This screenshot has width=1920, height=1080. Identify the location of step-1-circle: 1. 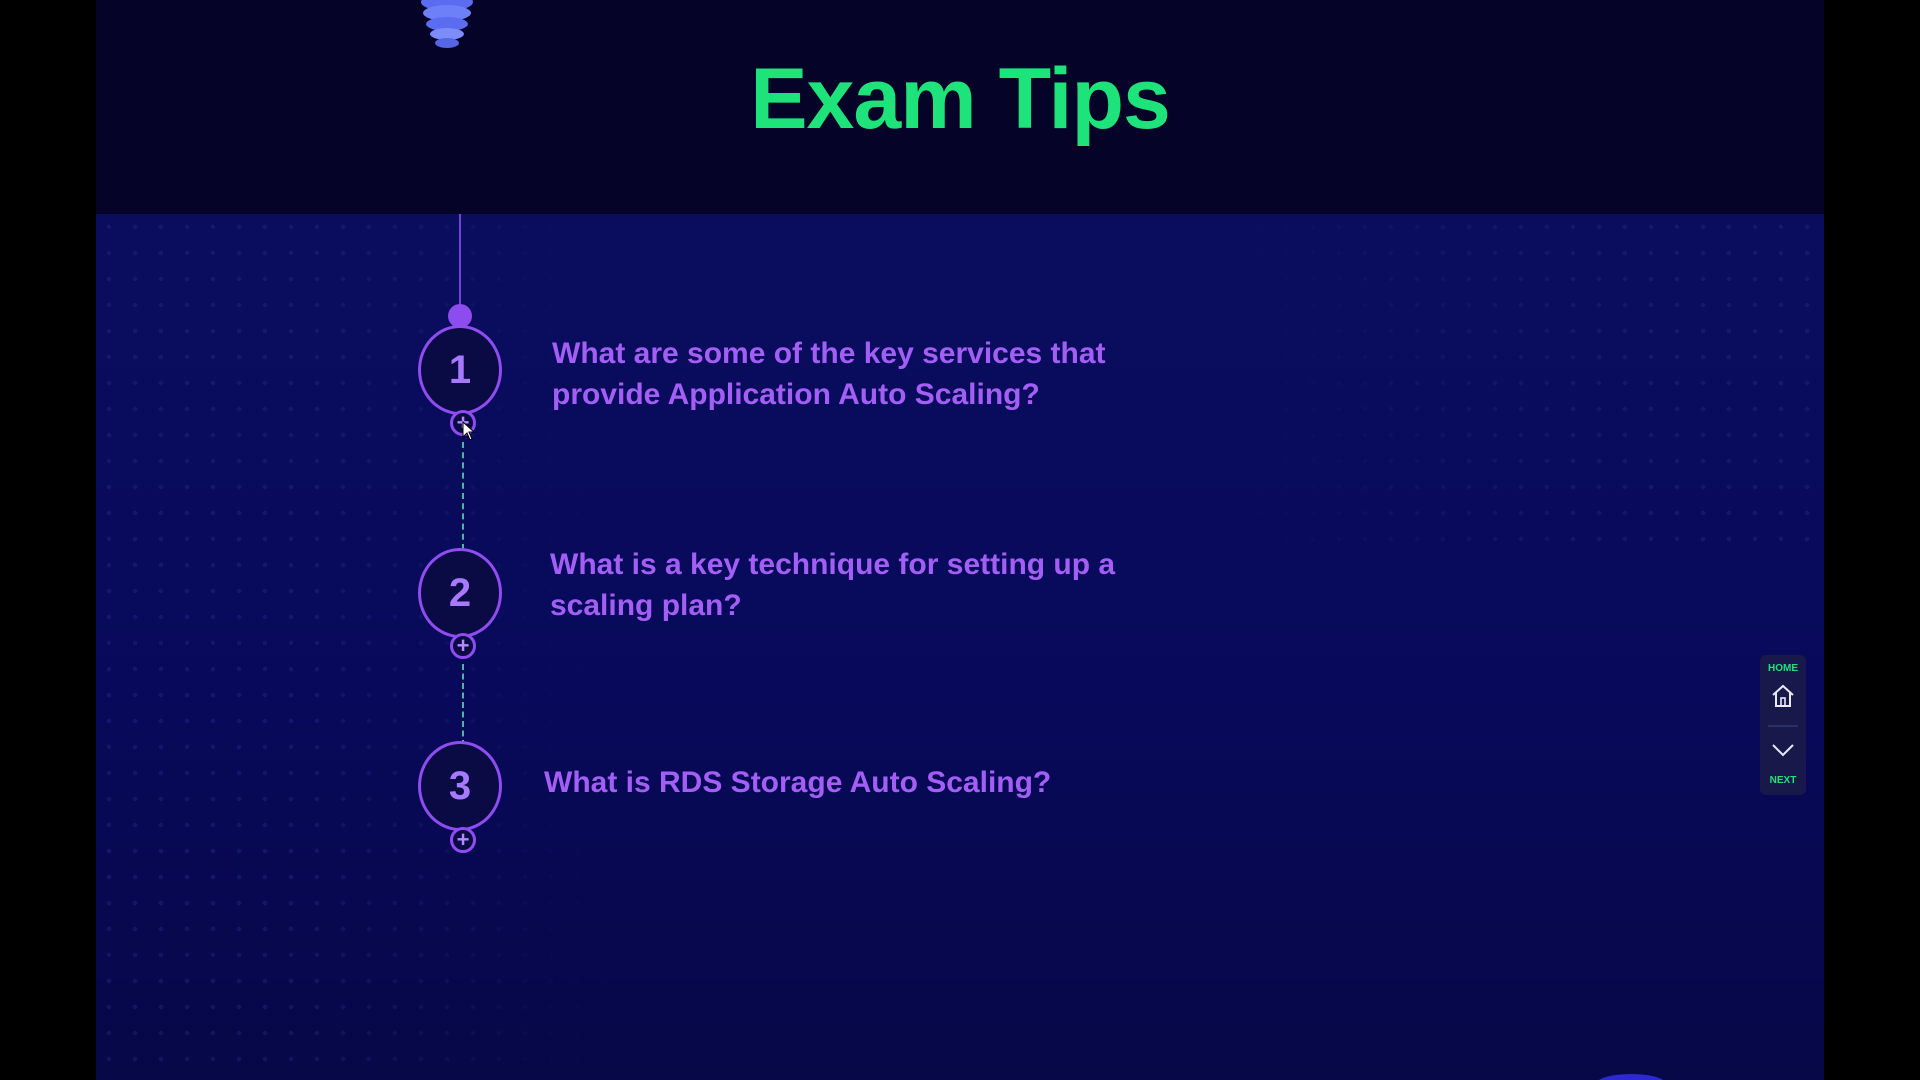
(460, 370).